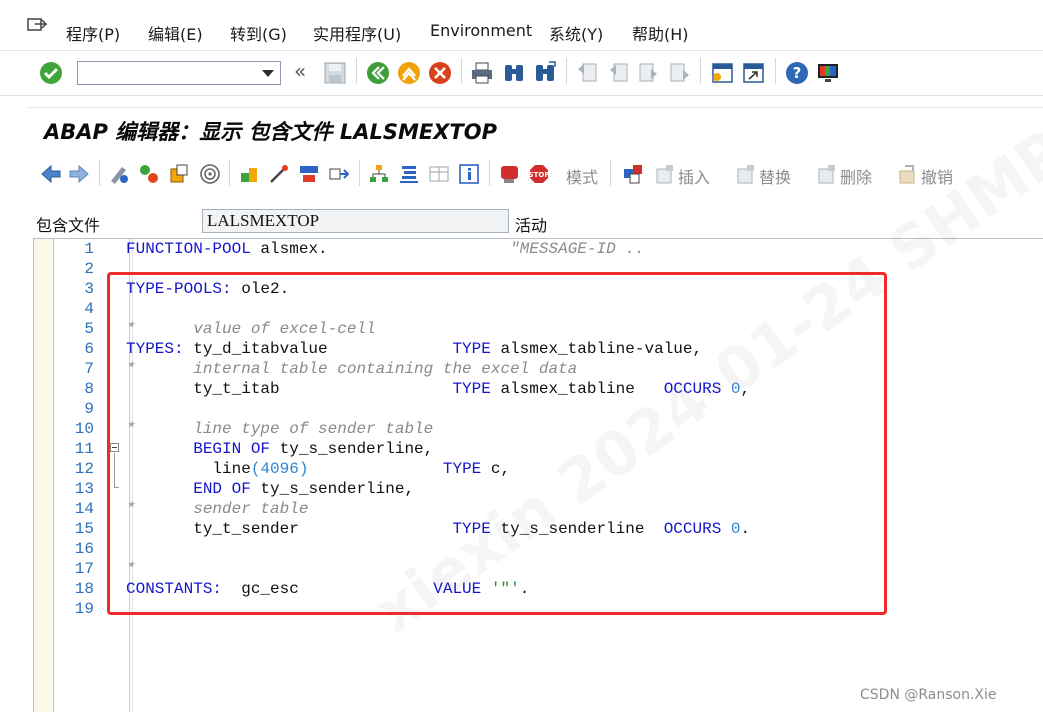 This screenshot has width=1043, height=712. Describe the element at coordinates (660, 33) in the screenshot. I see `menu-help: 帮助(H)` at that location.